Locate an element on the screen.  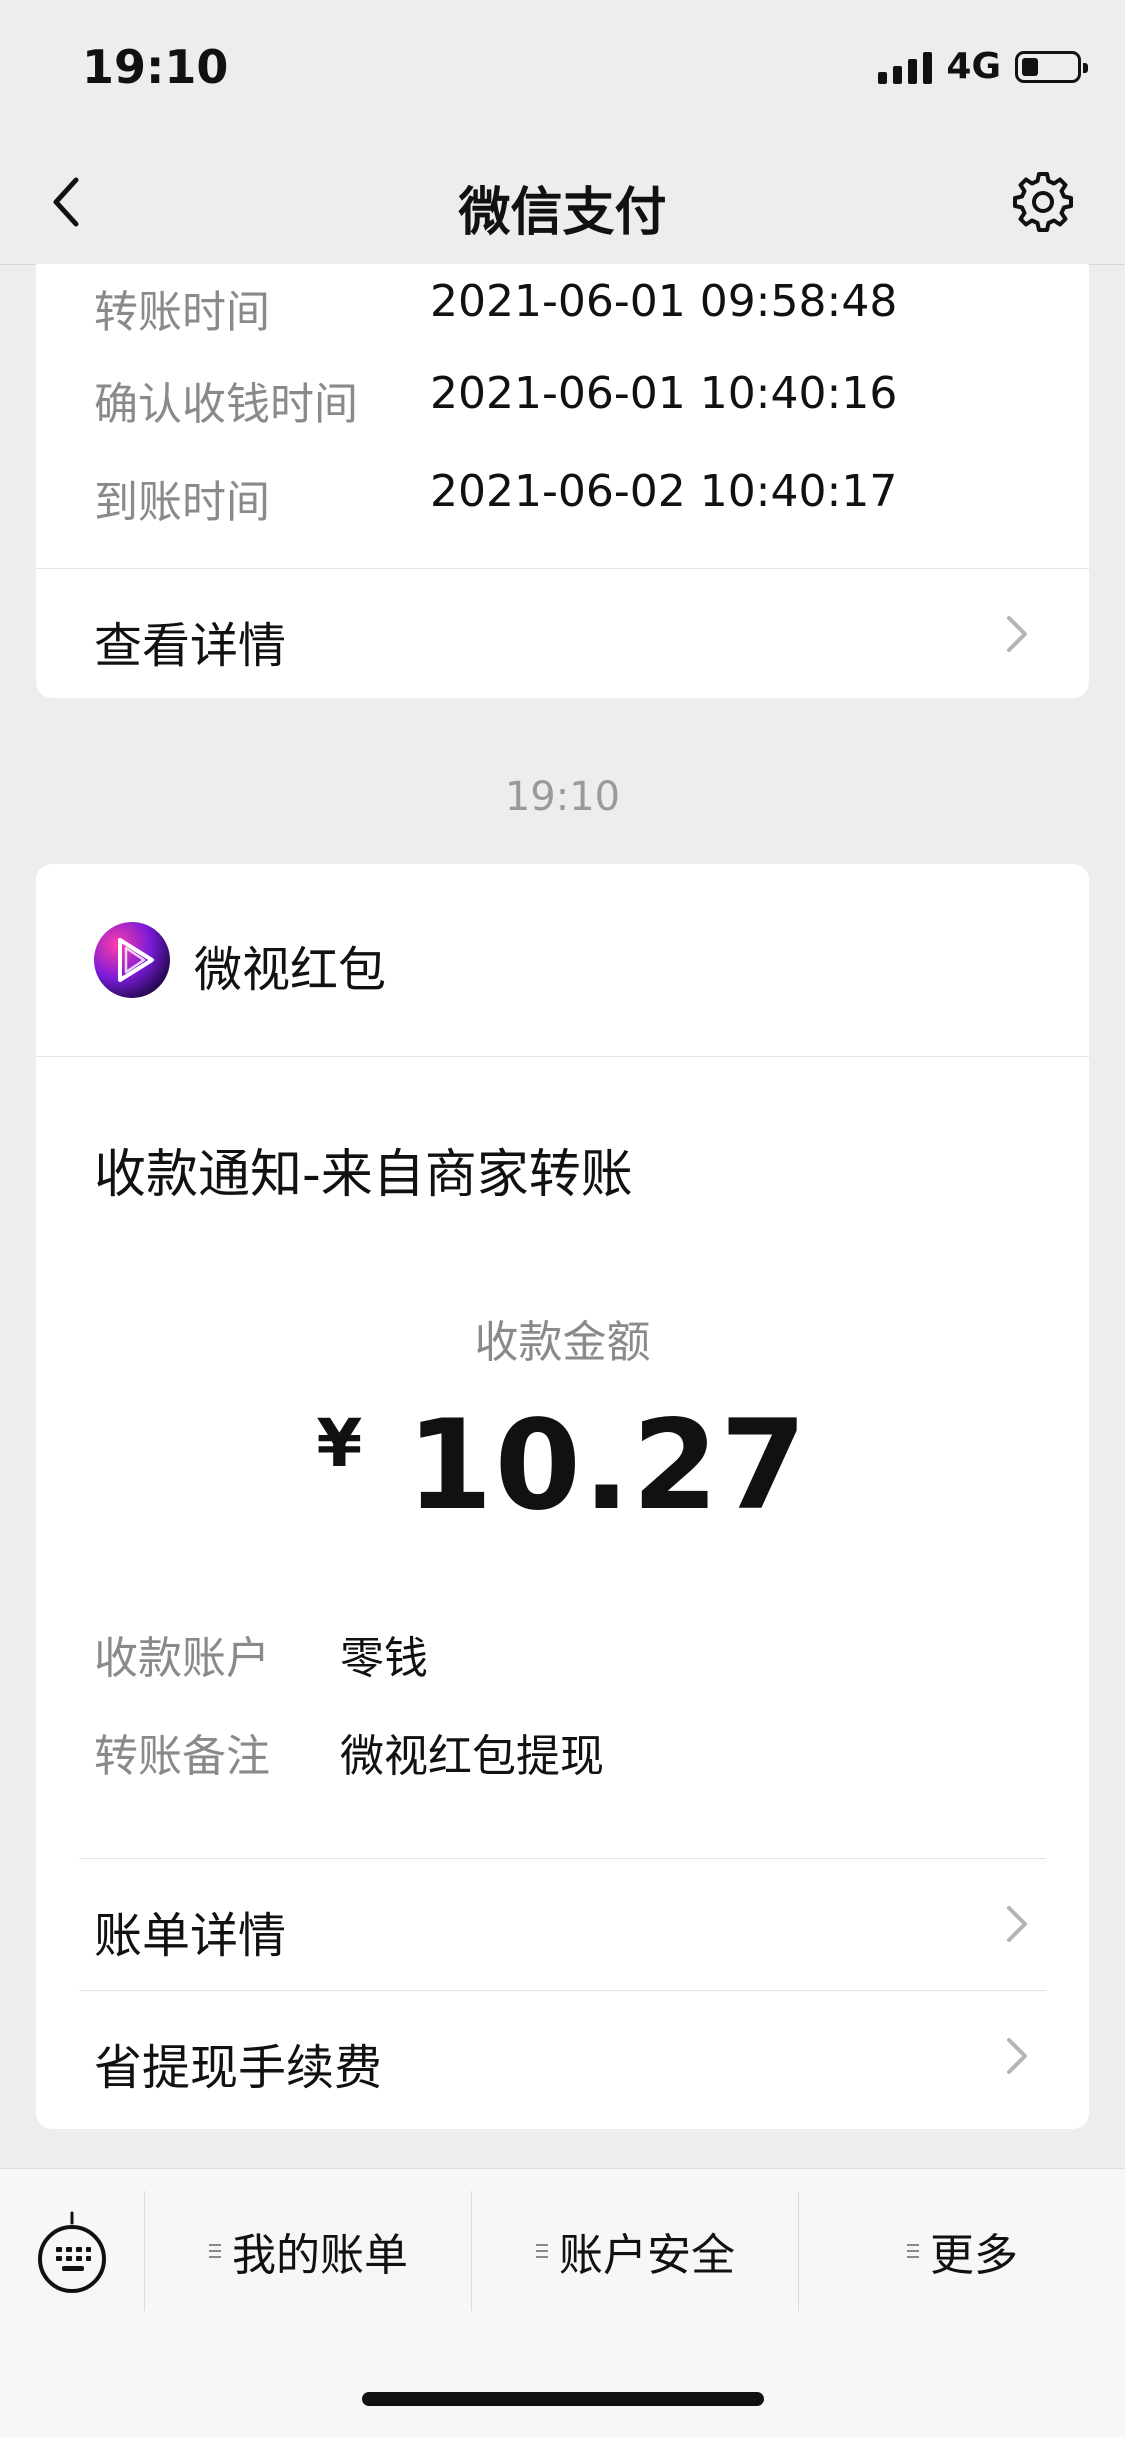
amount-value: ¥10.27 is located at coordinates (562, 1466).